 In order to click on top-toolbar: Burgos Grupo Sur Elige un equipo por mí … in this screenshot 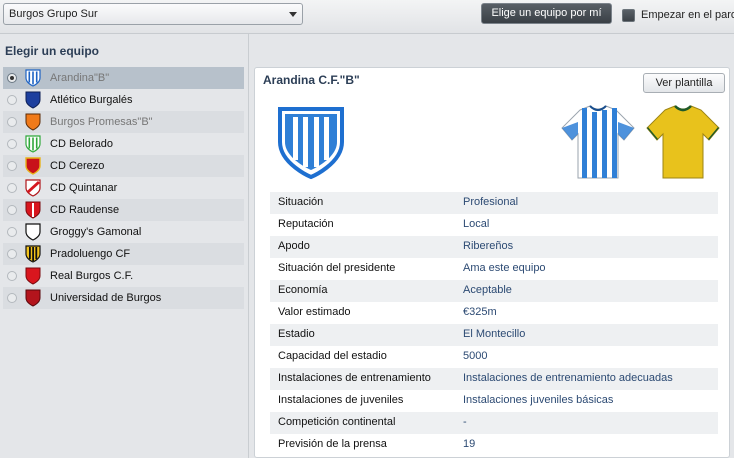, I will do `click(367, 17)`.